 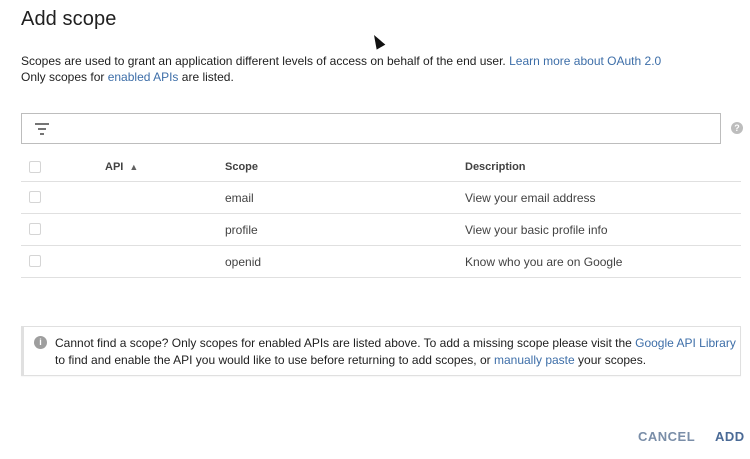 I want to click on intro-line-2: Only scopes for enabled APIs are listed., so click(x=341, y=77).